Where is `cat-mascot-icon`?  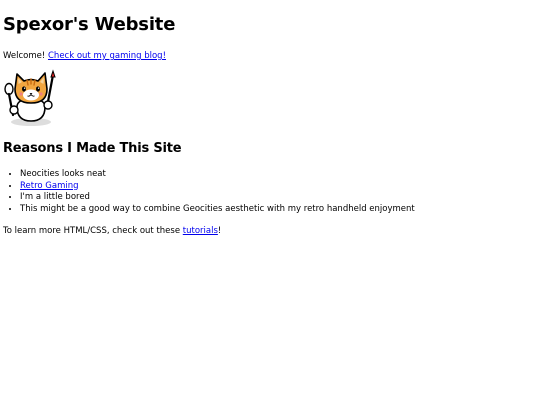
cat-mascot-icon is located at coordinates (30, 97).